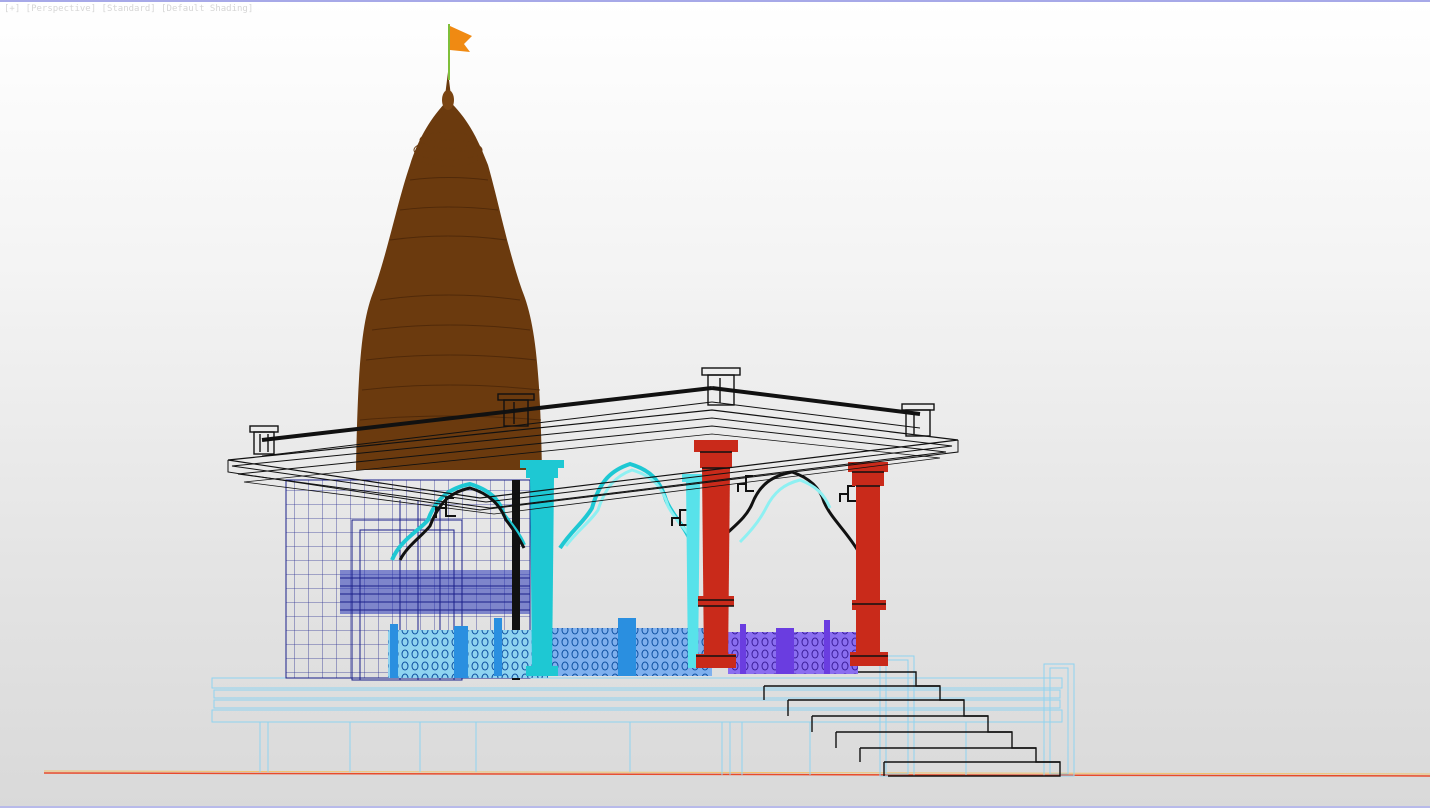 The height and width of the screenshot is (808, 1430). Describe the element at coordinates (736, 773) in the screenshot. I see `ground-line` at that location.